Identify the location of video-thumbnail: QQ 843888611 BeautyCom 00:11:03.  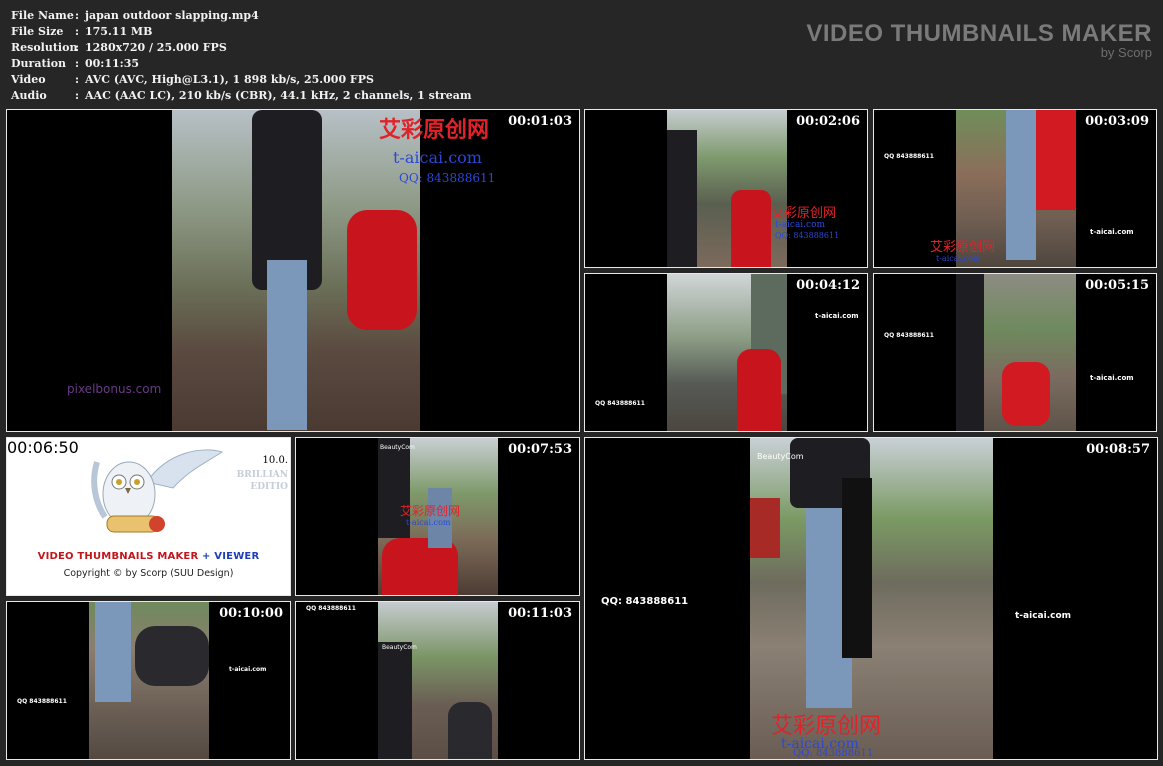
(437, 680).